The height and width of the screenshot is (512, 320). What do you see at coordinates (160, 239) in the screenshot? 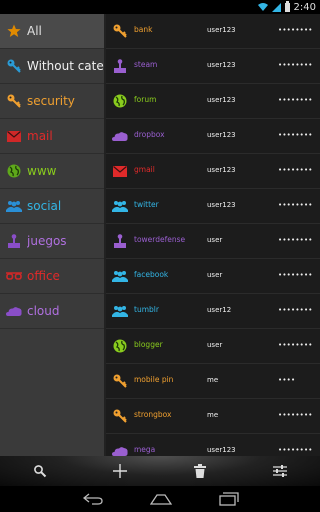
I see `entry-name: towerdefense` at bounding box center [160, 239].